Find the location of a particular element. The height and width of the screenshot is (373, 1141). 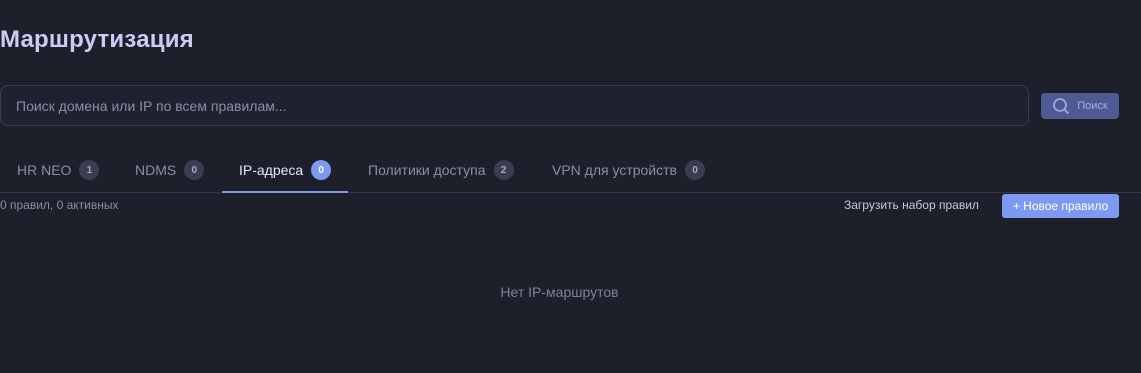

search-icon is located at coordinates (1061, 106).